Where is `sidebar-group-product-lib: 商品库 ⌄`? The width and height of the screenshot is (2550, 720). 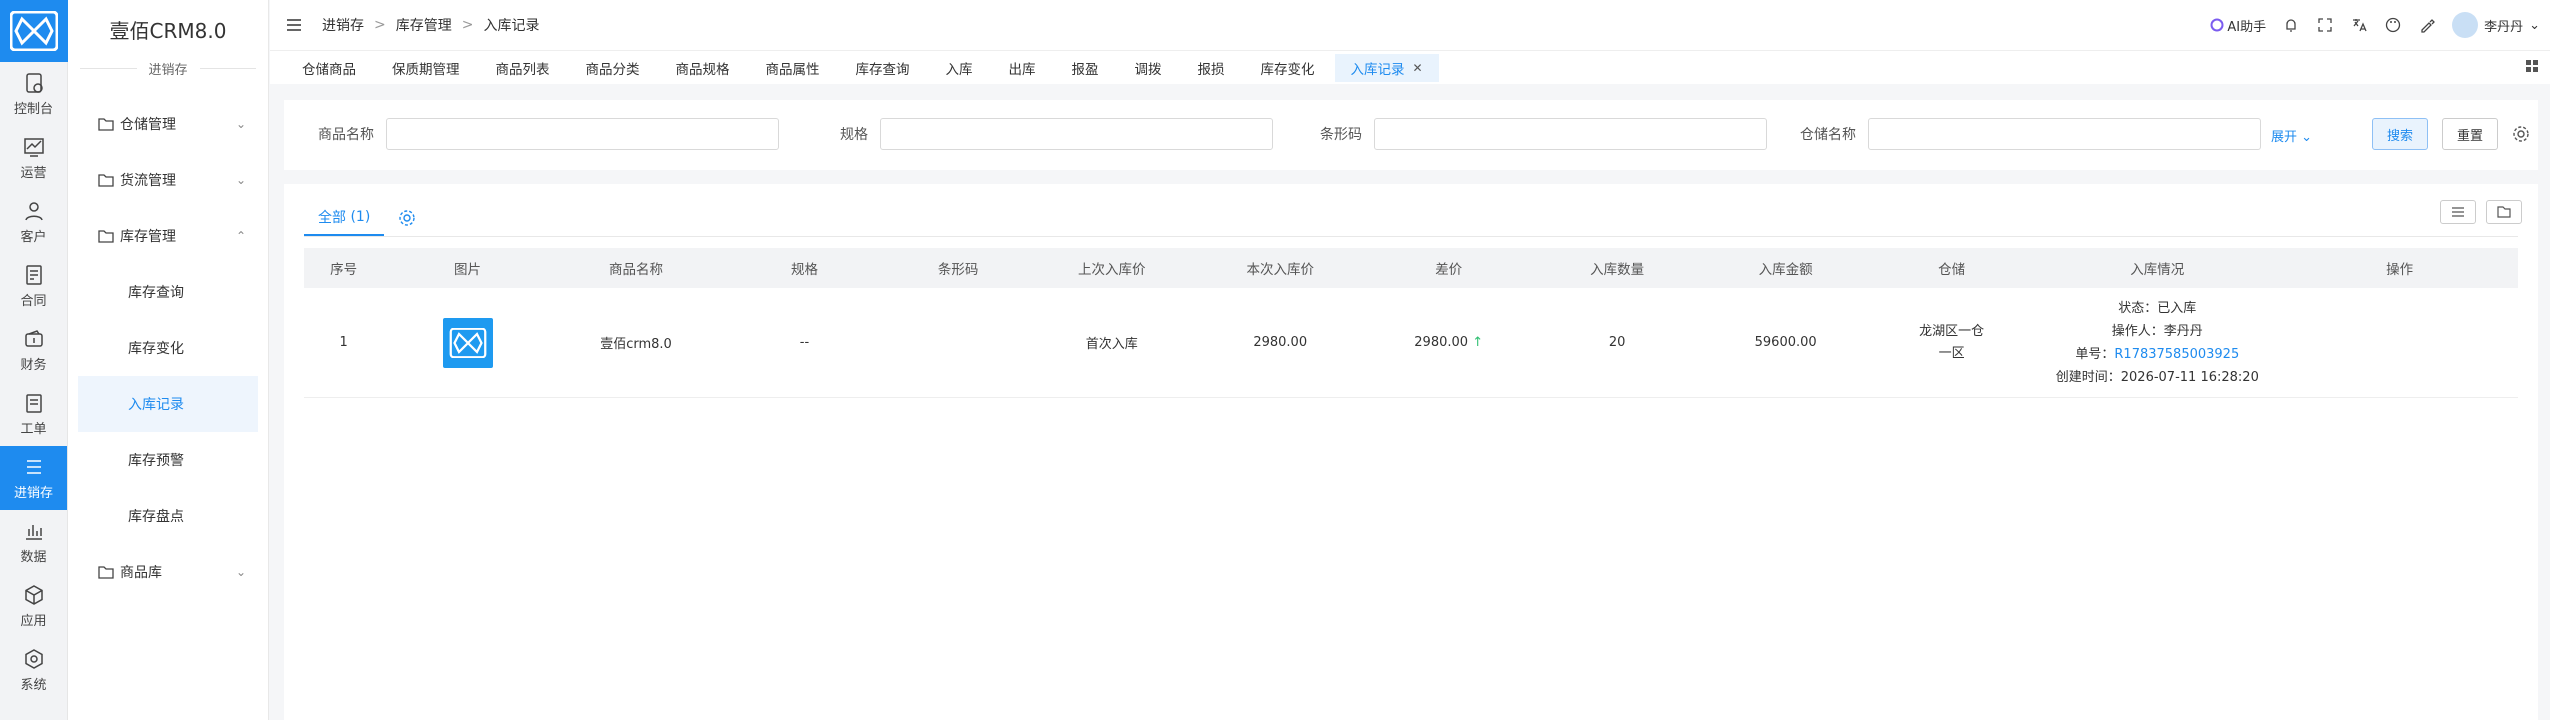
sidebar-group-product-lib: 商品库 ⌄ is located at coordinates (168, 572).